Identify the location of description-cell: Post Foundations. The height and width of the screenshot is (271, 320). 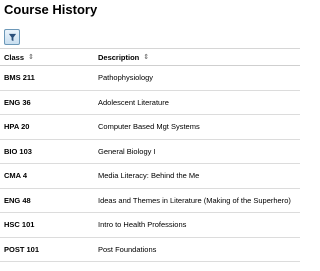
(127, 249).